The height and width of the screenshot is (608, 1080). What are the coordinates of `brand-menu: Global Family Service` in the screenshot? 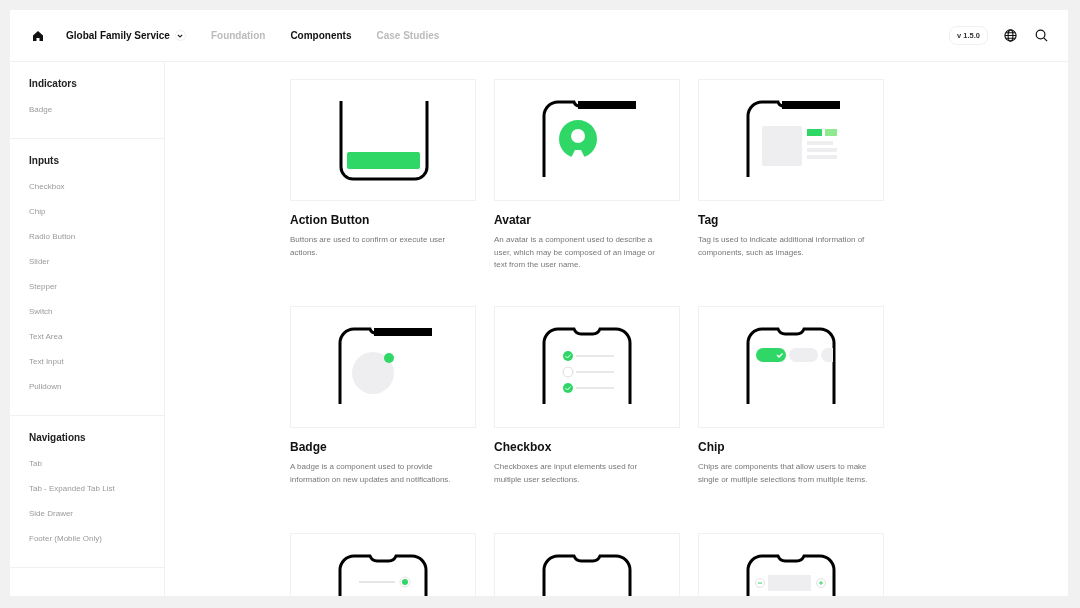 It's located at (126, 35).